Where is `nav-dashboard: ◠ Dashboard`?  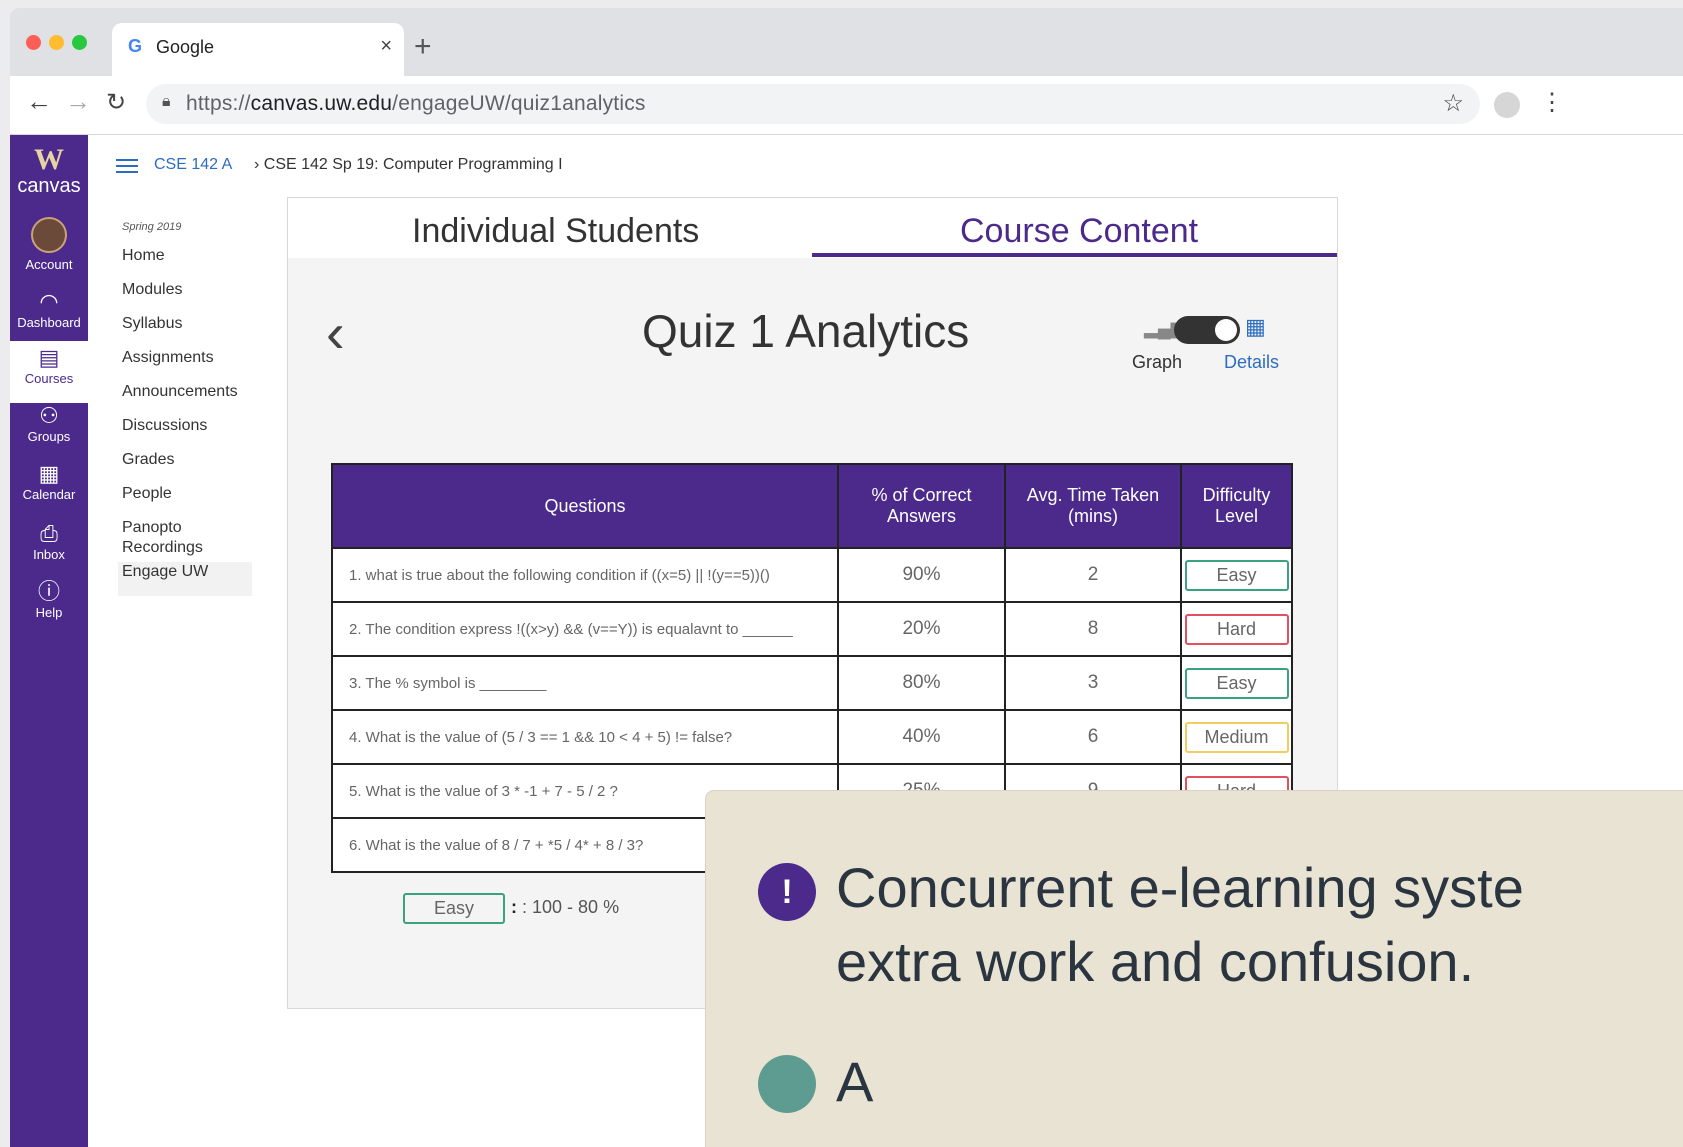
nav-dashboard: ◠ Dashboard is located at coordinates (49, 309).